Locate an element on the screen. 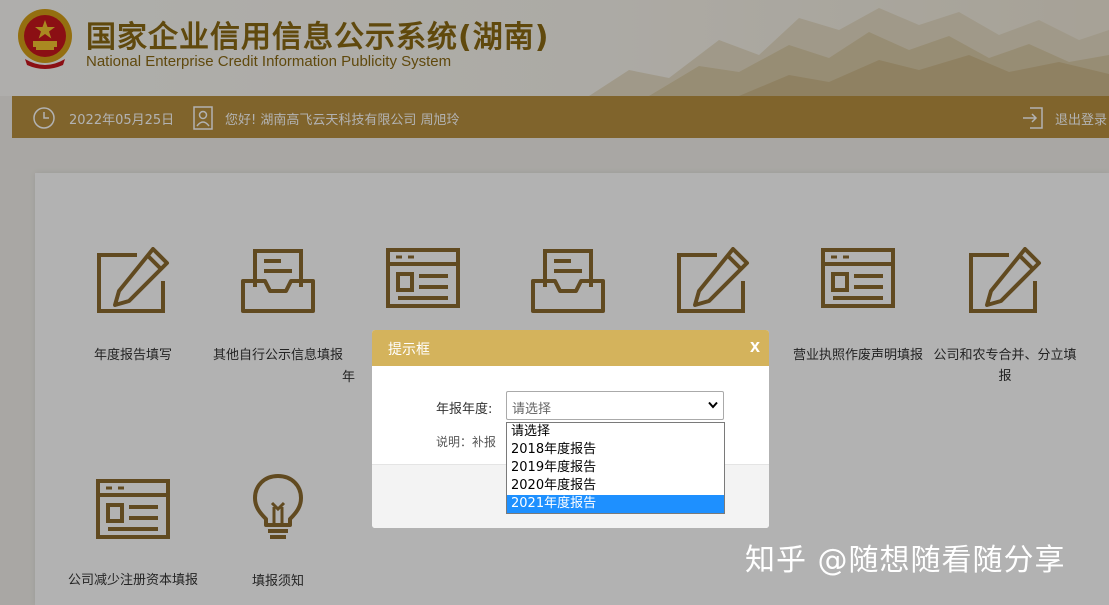  zhihu-watermark: 知乎 @随想随看随分享 is located at coordinates (905, 560).